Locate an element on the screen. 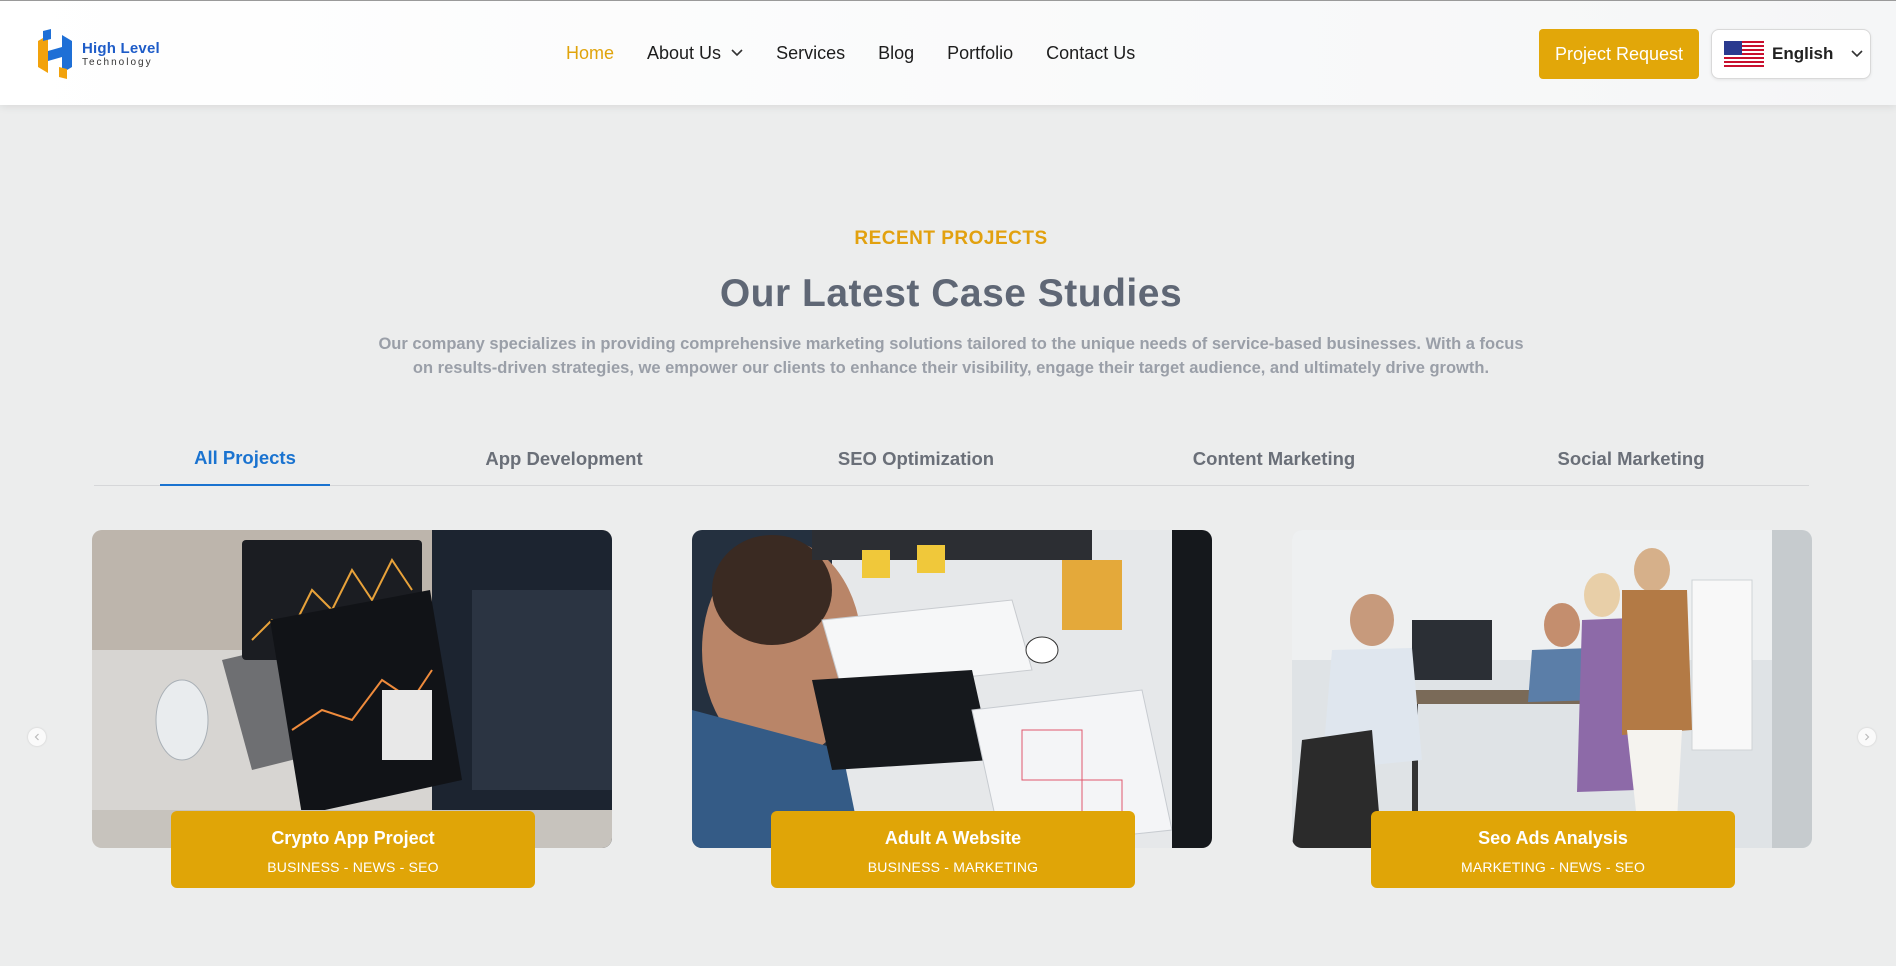 This screenshot has width=1896, height=966. language-label: English is located at coordinates (1803, 53).